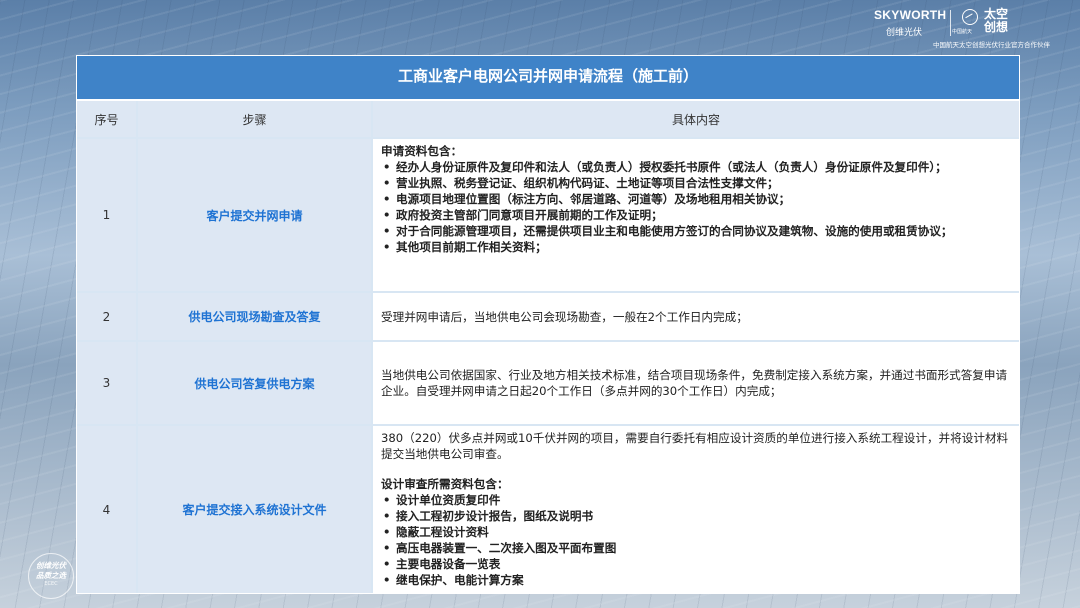 The height and width of the screenshot is (608, 1080). I want to click on stamp-line2: 品质之选, so click(51, 575).